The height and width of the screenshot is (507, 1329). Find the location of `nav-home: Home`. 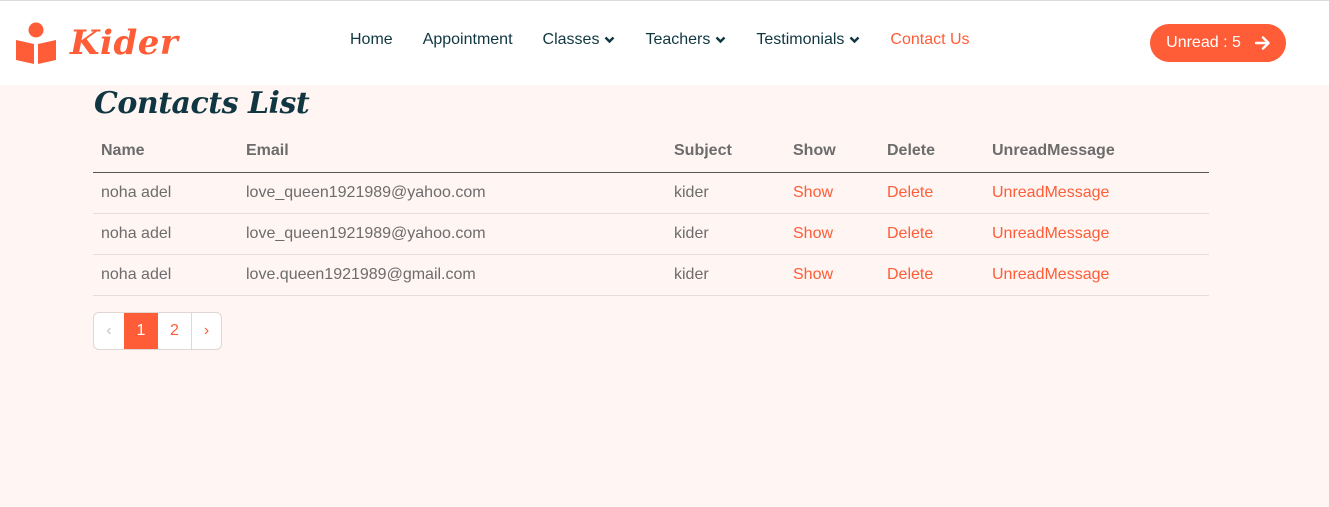

nav-home: Home is located at coordinates (371, 40).